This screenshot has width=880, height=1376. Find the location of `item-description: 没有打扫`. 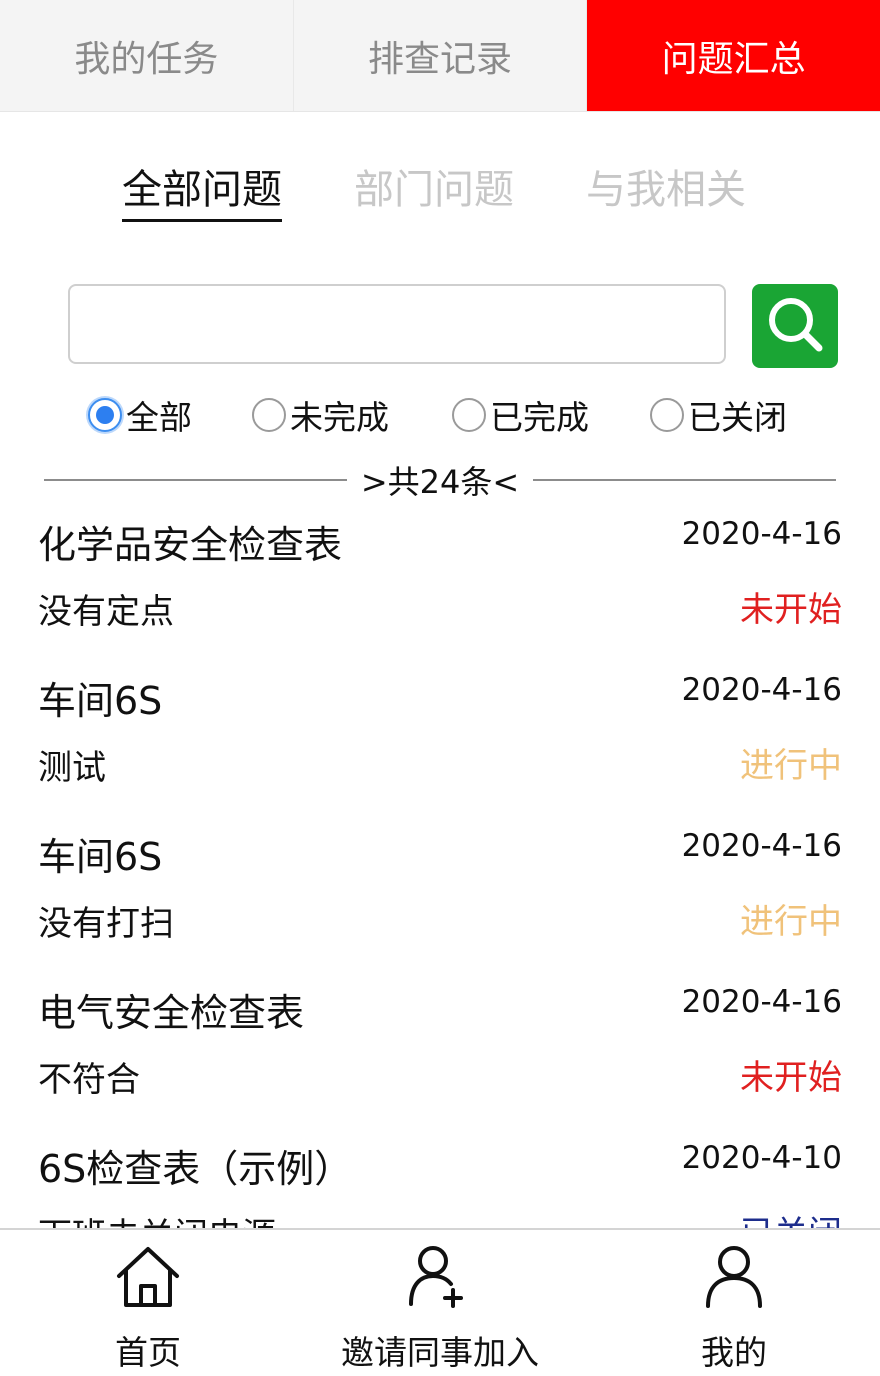

item-description: 没有打扫 is located at coordinates (106, 924).